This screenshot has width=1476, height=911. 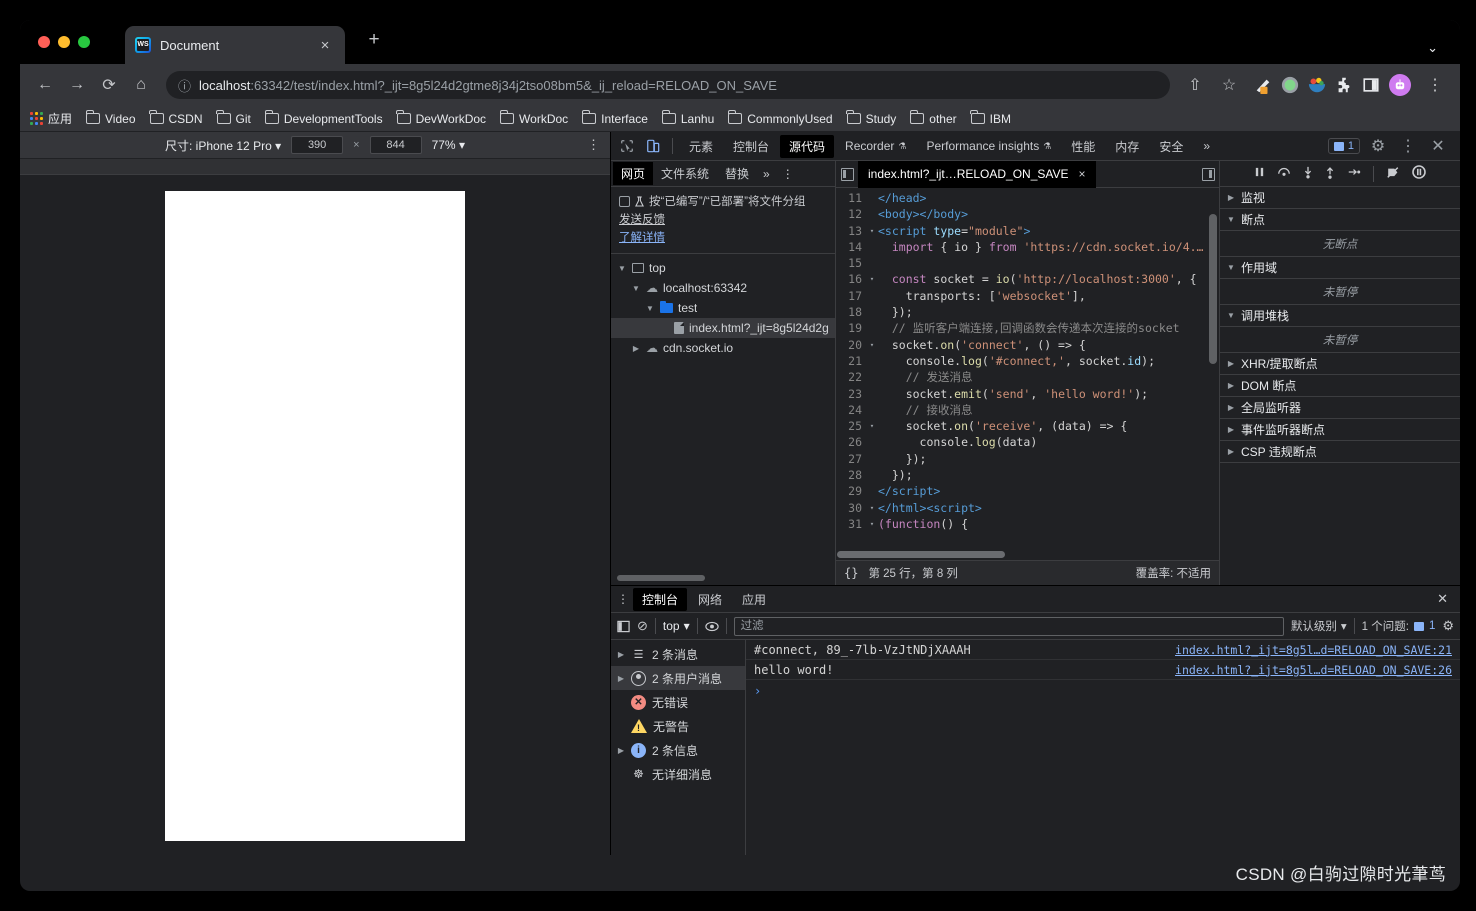 I want to click on console-level-select: 默认级别 ▾, so click(x=1319, y=626).